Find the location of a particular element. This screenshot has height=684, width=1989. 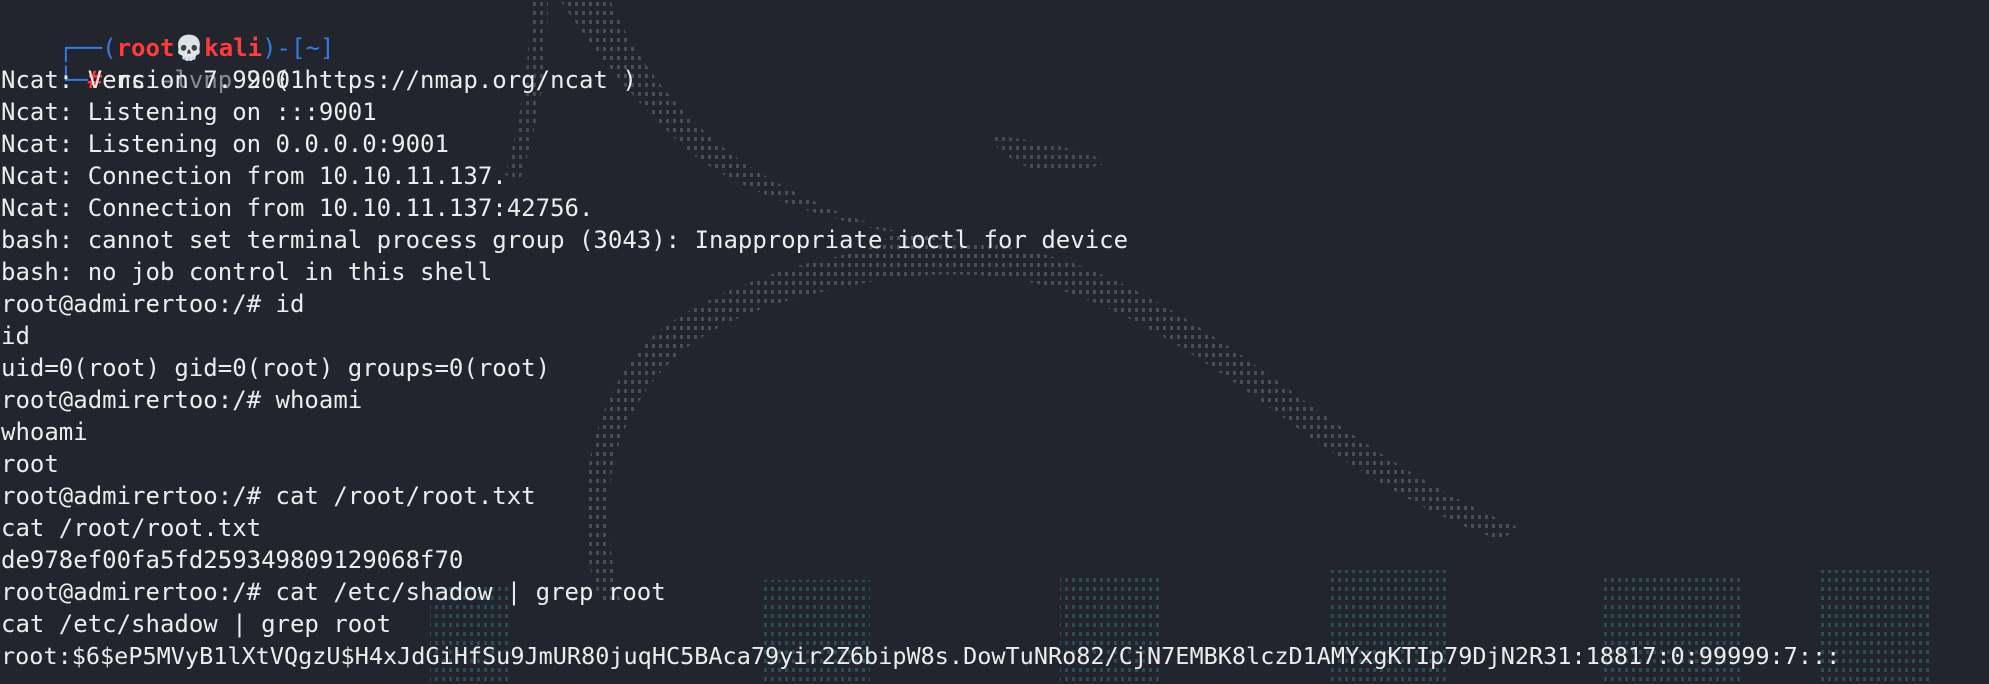

output-line: root@admirertoo:/# id is located at coordinates (153, 304).